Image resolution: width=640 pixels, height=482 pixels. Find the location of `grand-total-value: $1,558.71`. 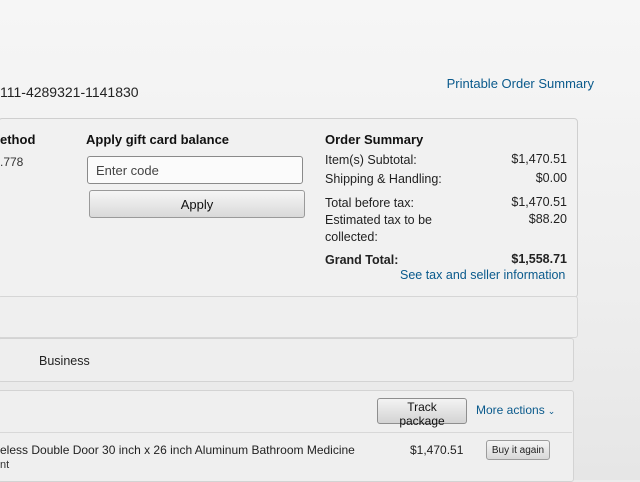

grand-total-value: $1,558.71 is located at coordinates (539, 259).